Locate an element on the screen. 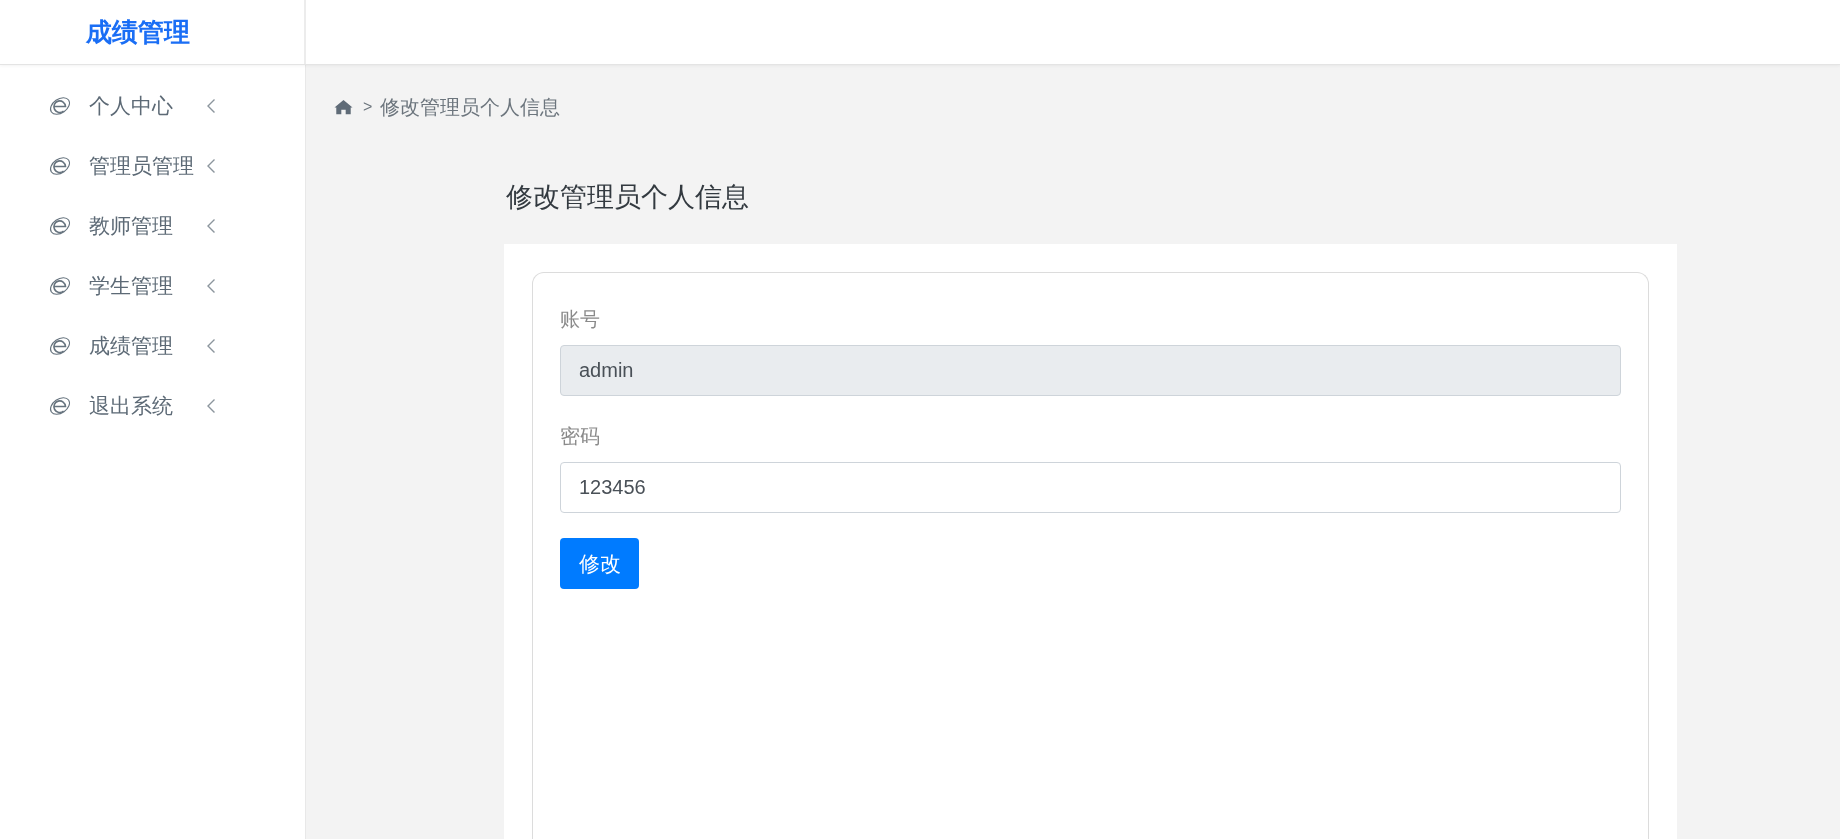 The image size is (1840, 839). breadcrumb-current: 修改管理员个人信息 is located at coordinates (470, 107).